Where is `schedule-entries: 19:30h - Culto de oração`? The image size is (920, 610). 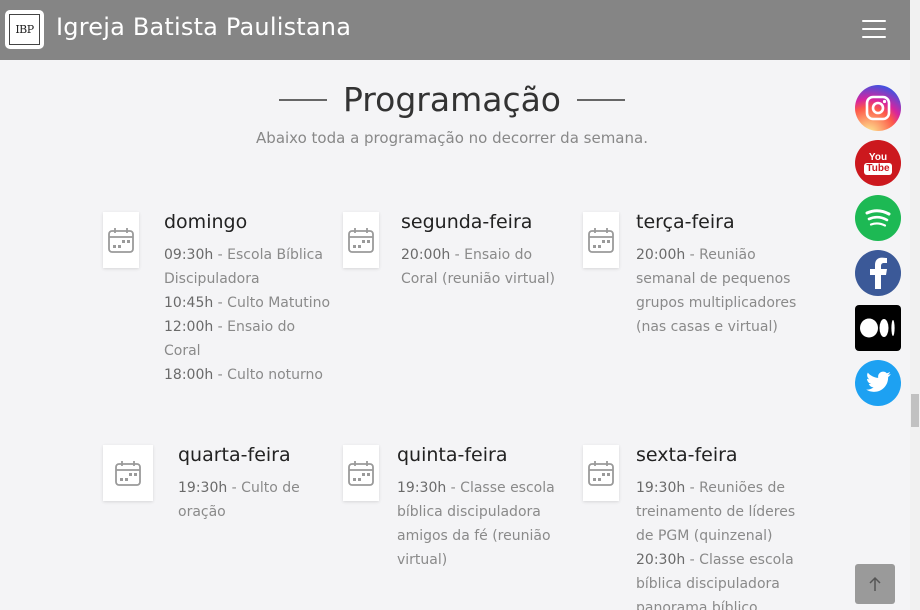 schedule-entries: 19:30h - Culto de oração is located at coordinates (239, 500).